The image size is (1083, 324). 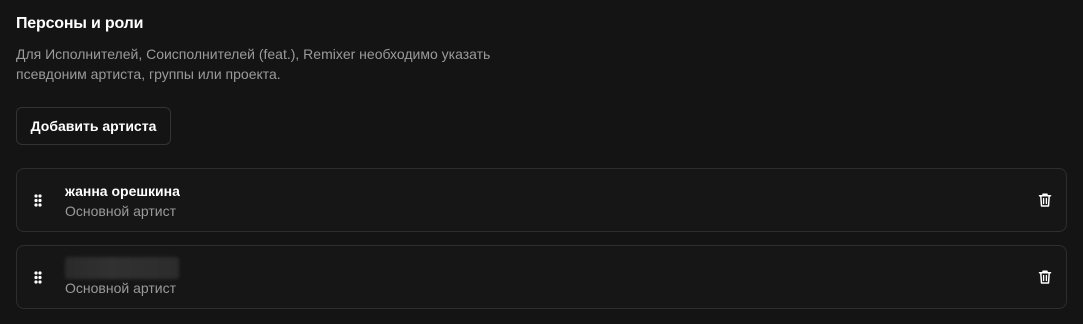 I want to click on artist-name-redacted, so click(x=122, y=268).